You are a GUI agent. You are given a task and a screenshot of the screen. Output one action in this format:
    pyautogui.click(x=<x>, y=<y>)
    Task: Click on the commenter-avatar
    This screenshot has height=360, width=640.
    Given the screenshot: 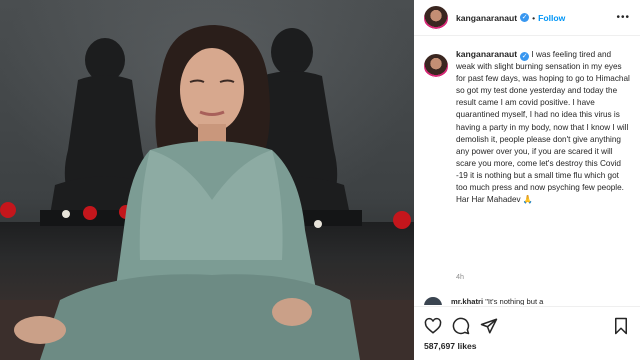 What is the action you would take?
    pyautogui.click(x=433, y=301)
    